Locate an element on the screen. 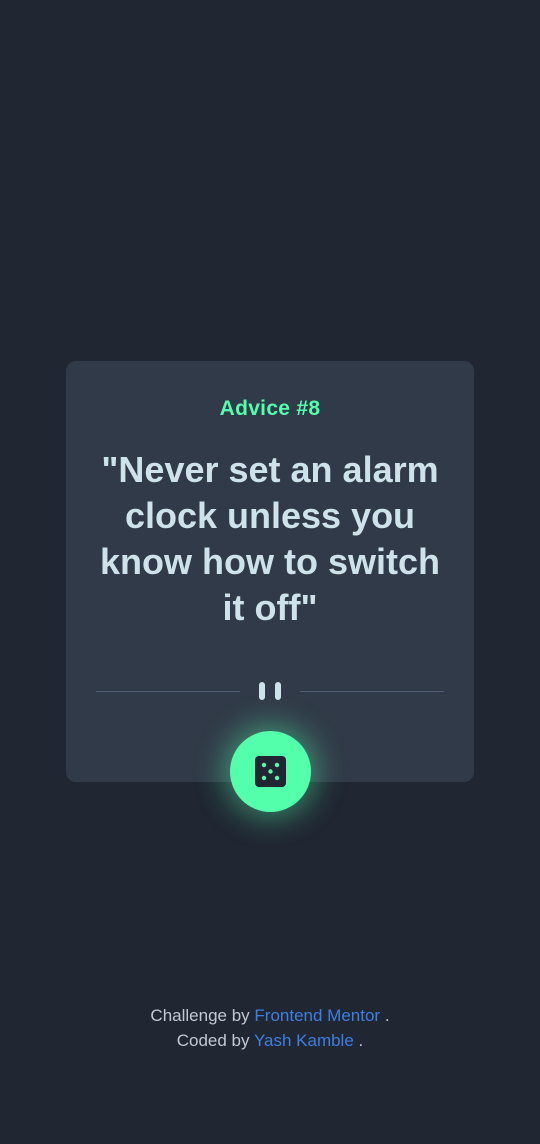  pause-icon is located at coordinates (271, 691).